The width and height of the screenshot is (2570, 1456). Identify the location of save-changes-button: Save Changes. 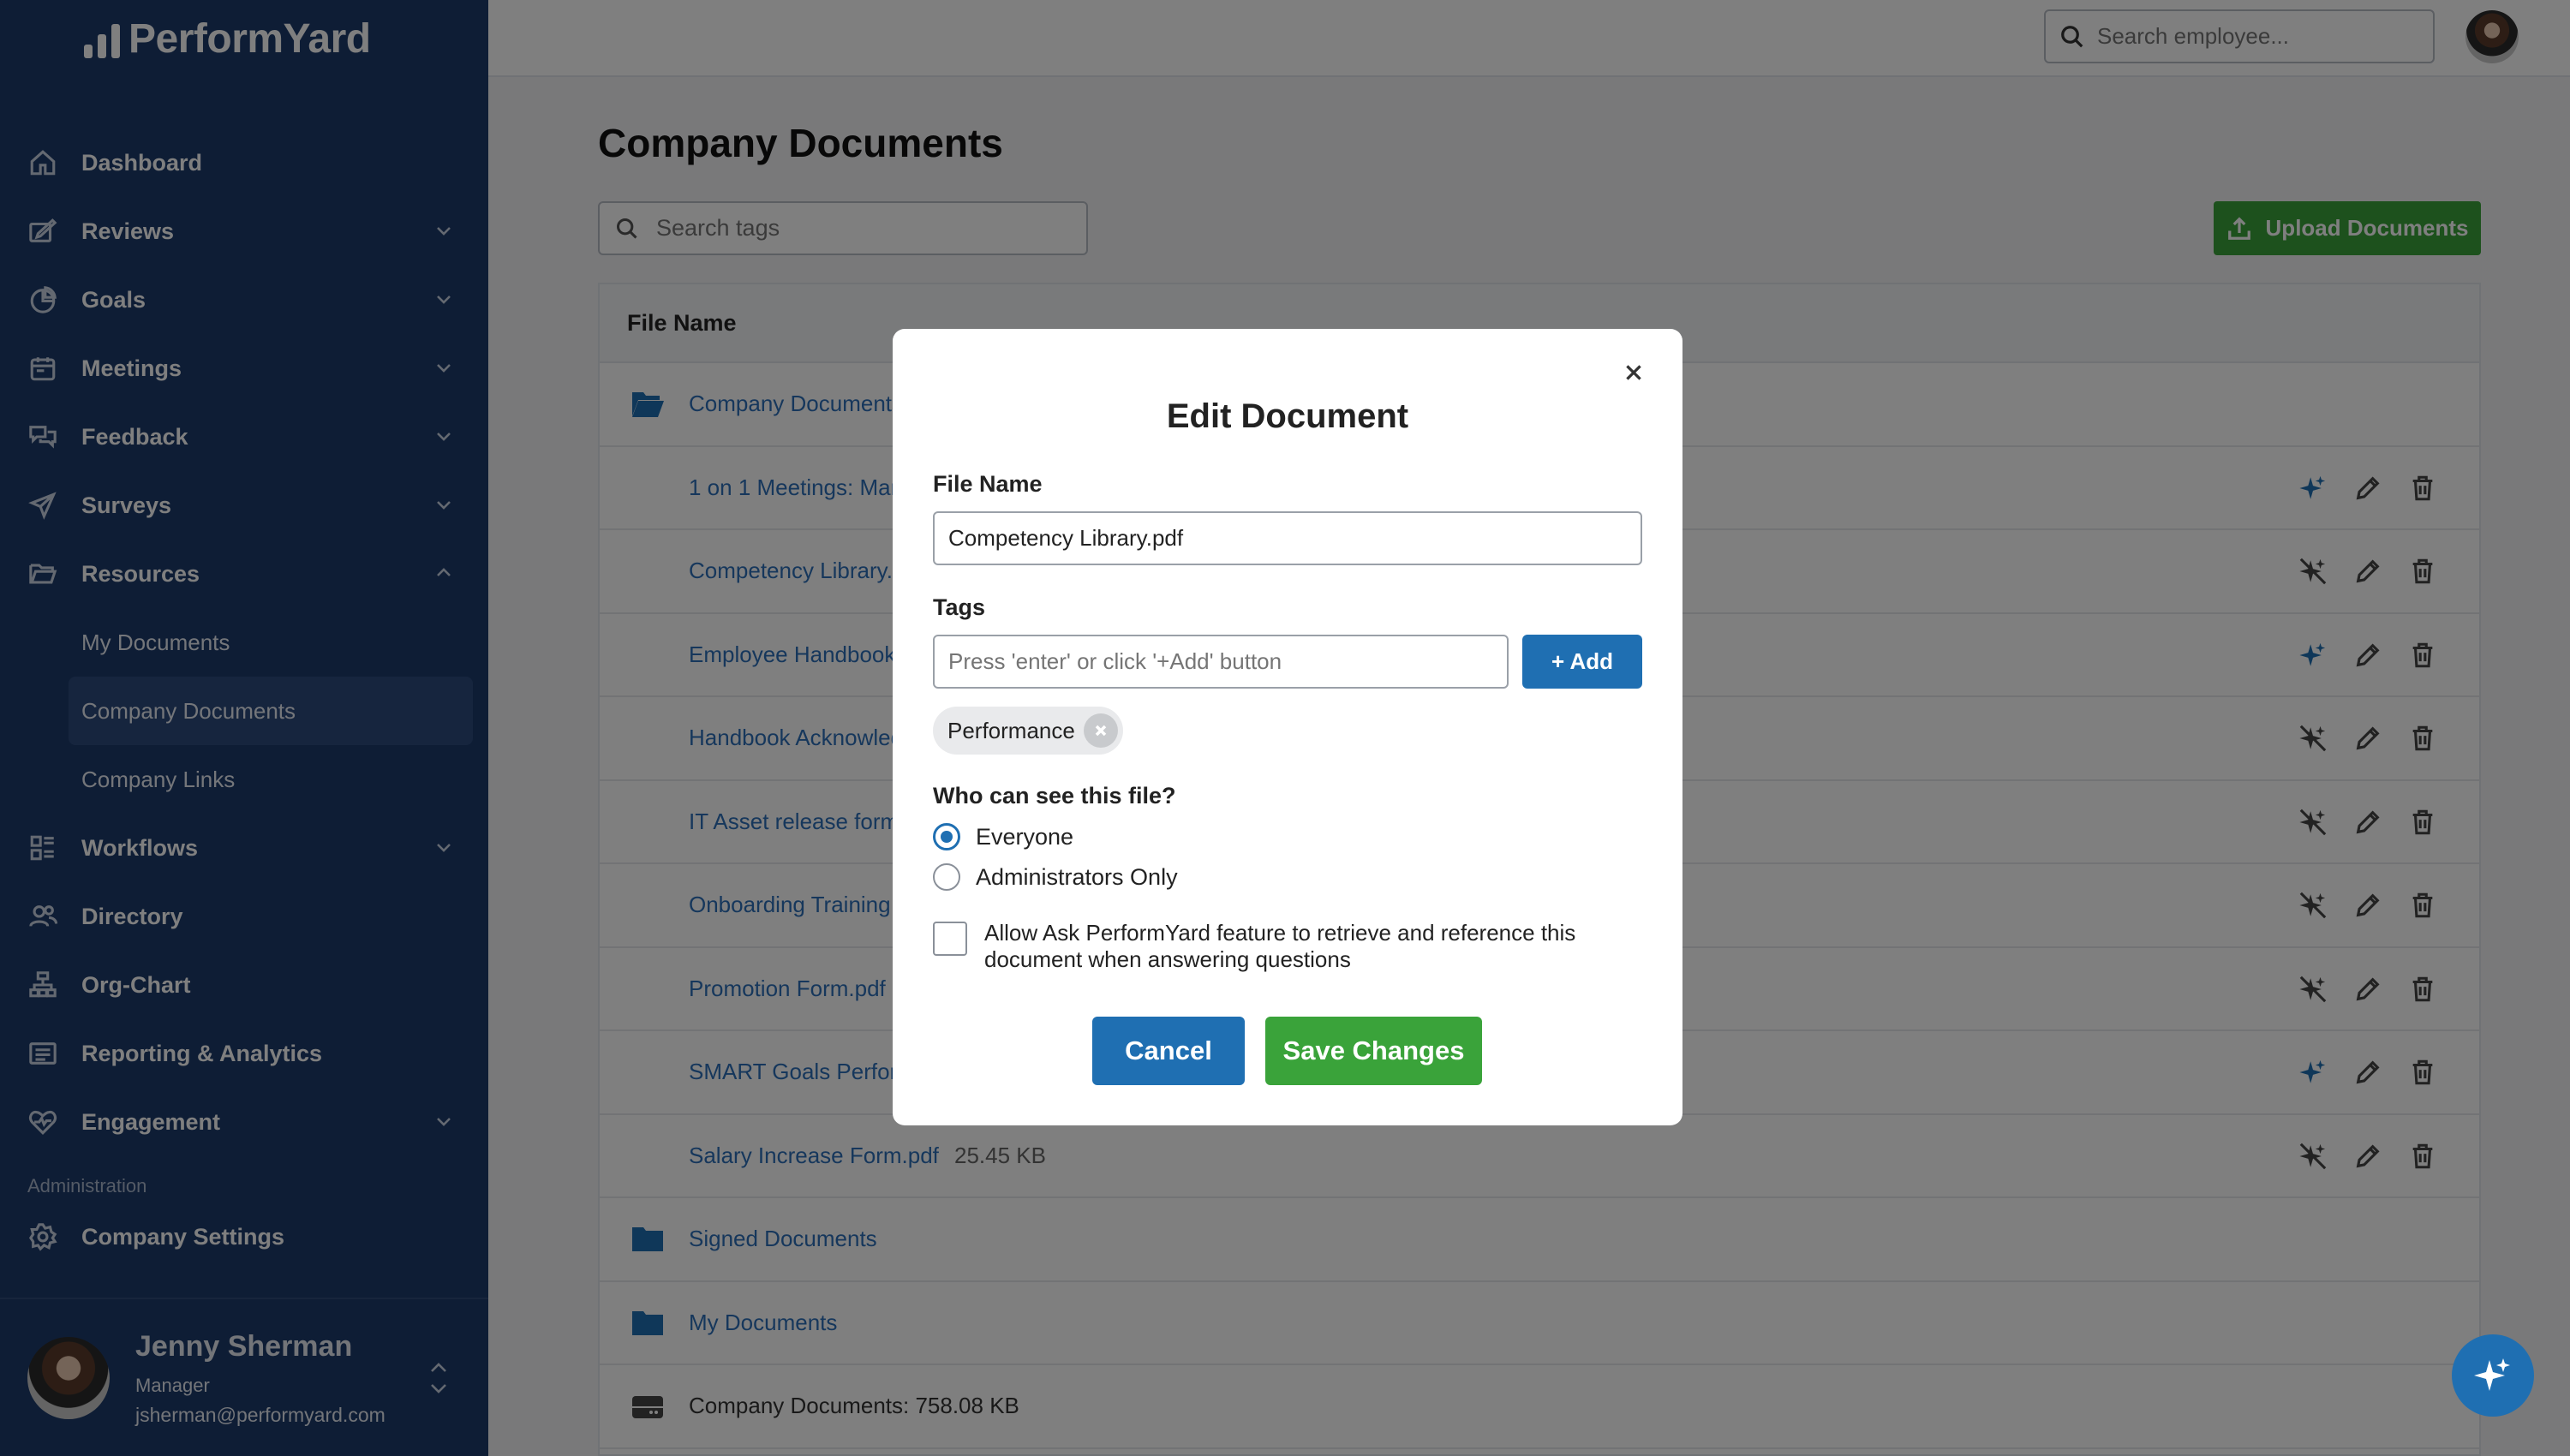
(1373, 1051).